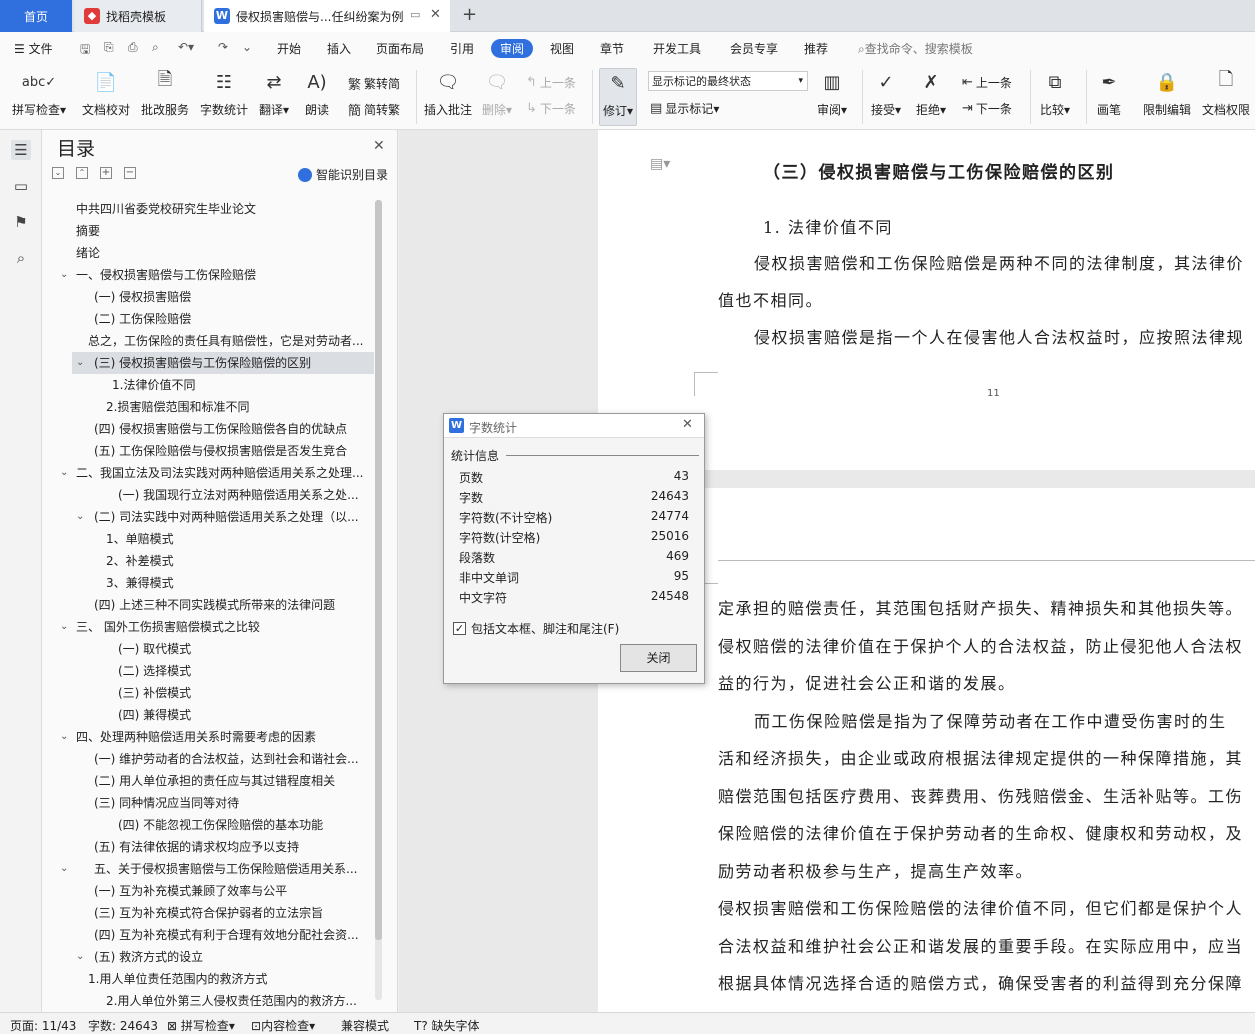 This screenshot has width=1255, height=1034. I want to click on toc-pane-icon: ☰, so click(21, 150).